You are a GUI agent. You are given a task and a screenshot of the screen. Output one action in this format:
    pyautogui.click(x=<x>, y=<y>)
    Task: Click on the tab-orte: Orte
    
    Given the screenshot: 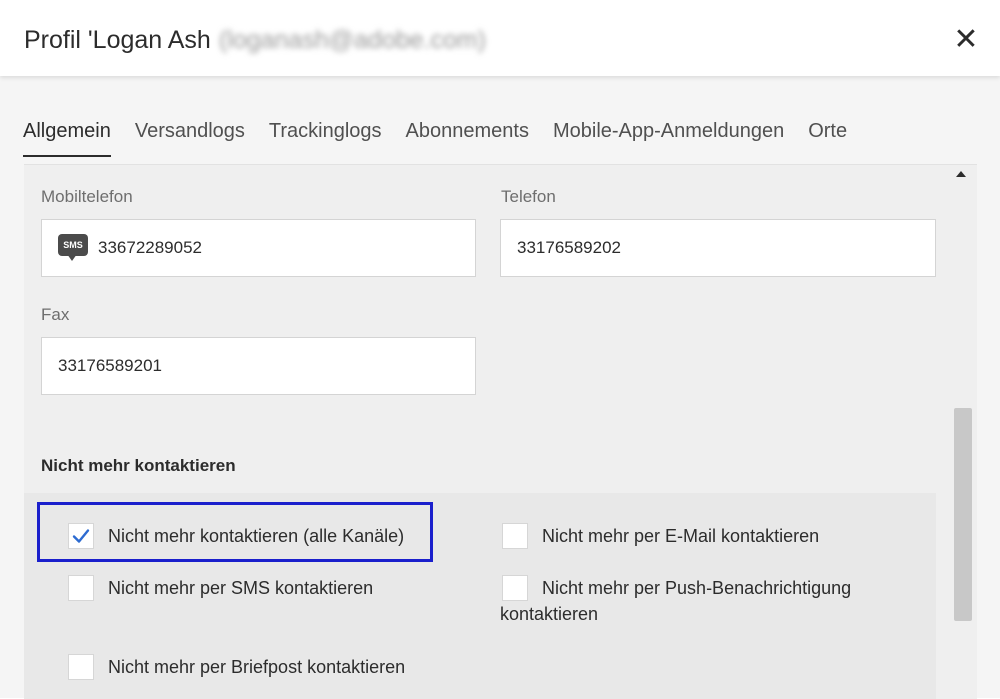 What is the action you would take?
    pyautogui.click(x=827, y=138)
    